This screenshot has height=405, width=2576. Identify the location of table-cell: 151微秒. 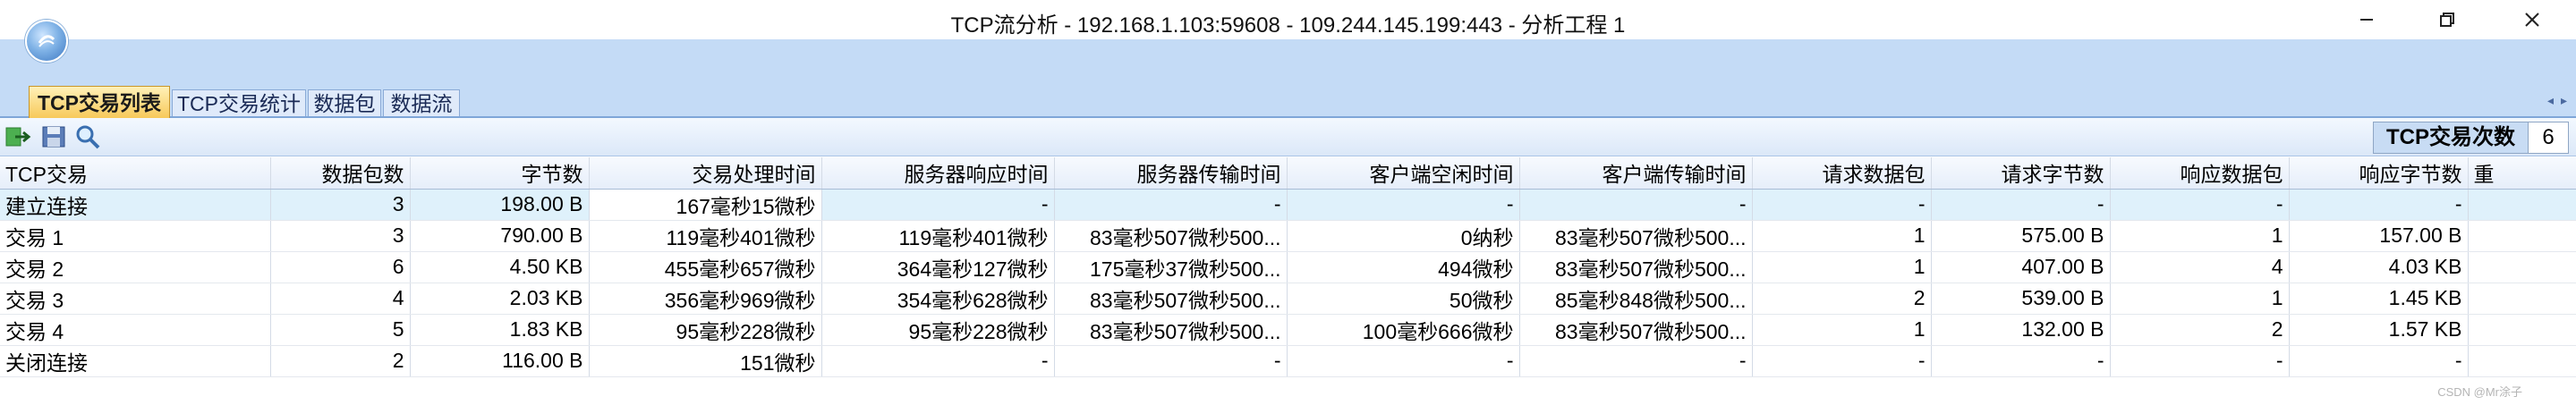
(705, 361).